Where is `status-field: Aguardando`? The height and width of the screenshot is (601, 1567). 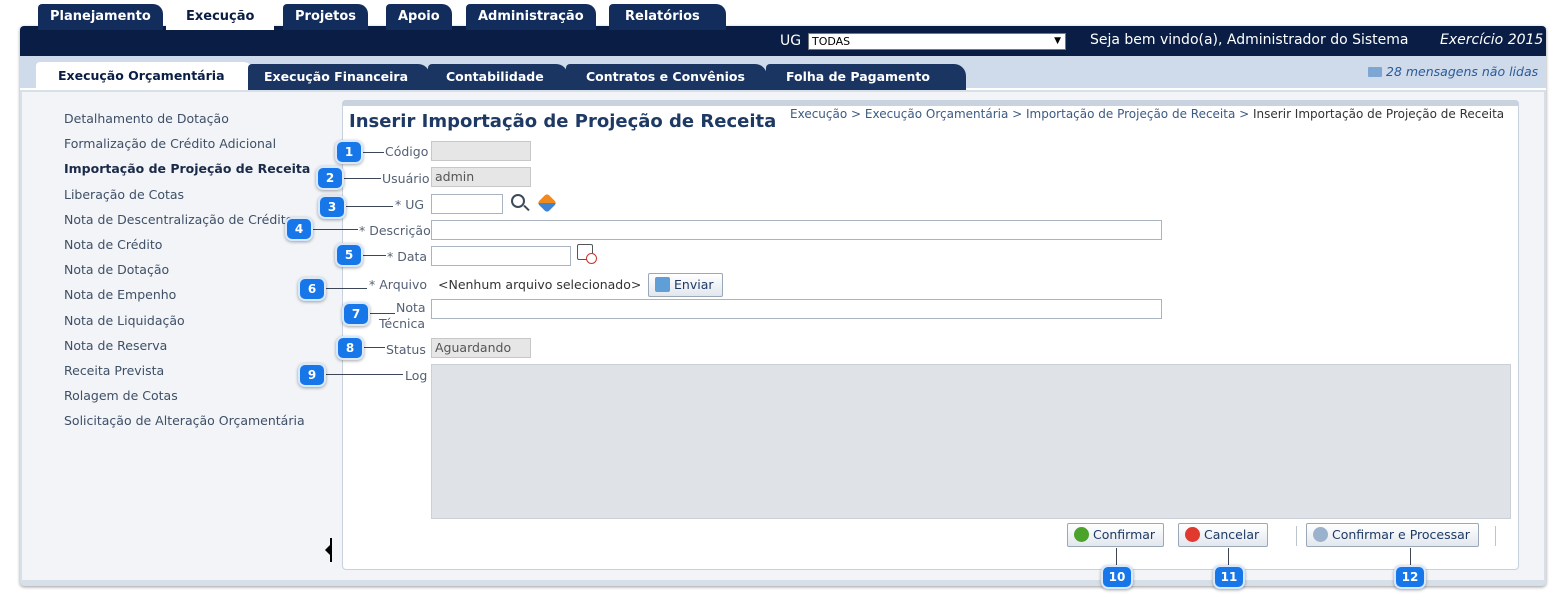
status-field: Aguardando is located at coordinates (481, 348).